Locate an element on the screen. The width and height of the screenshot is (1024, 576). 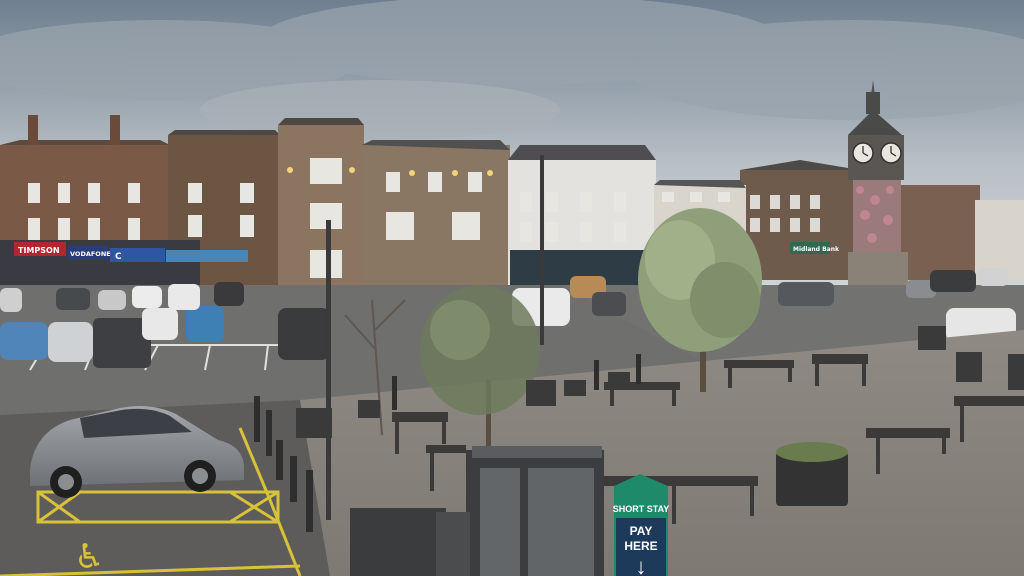
utility-box is located at coordinates (398, 542).